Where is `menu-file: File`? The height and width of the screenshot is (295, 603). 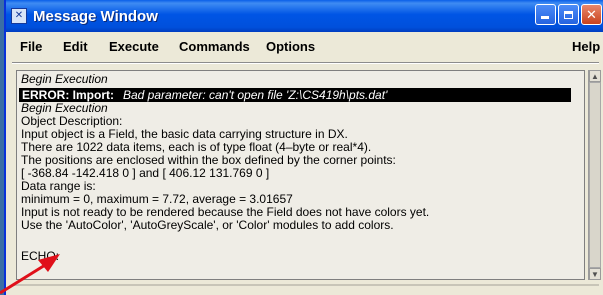 menu-file: File is located at coordinates (31, 46).